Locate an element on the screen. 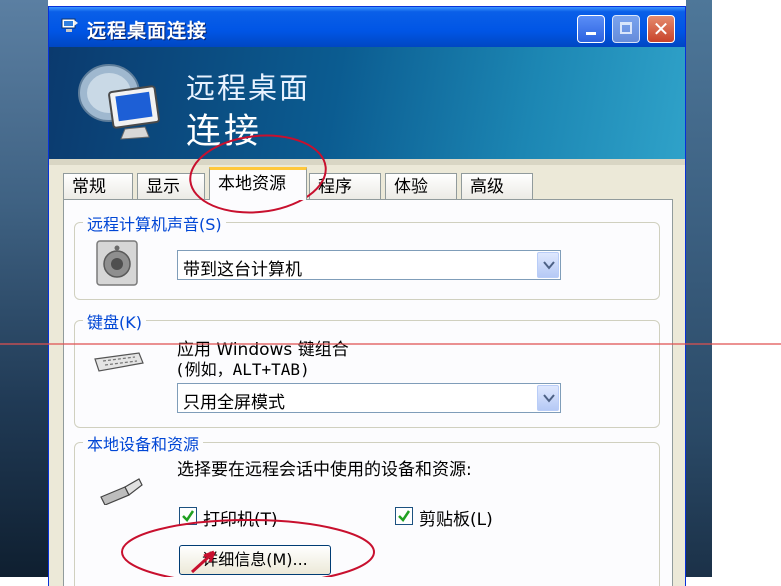 The width and height of the screenshot is (781, 586). desktop-background-left is located at coordinates (24, 288).